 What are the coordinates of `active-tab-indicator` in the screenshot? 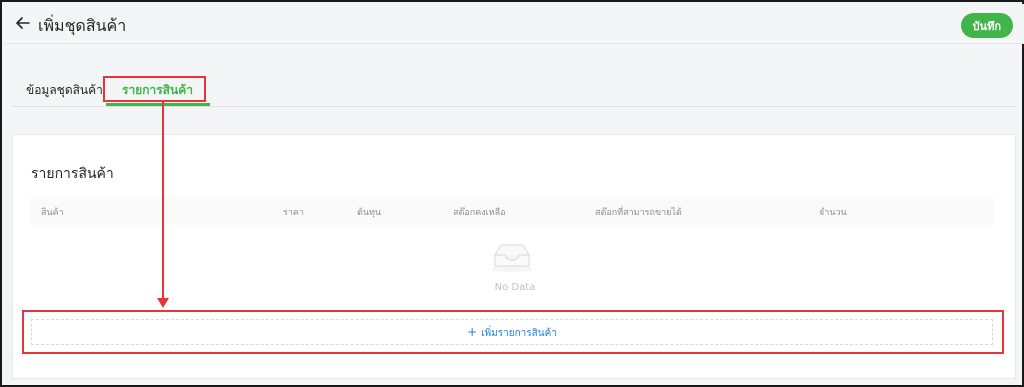 It's located at (158, 104).